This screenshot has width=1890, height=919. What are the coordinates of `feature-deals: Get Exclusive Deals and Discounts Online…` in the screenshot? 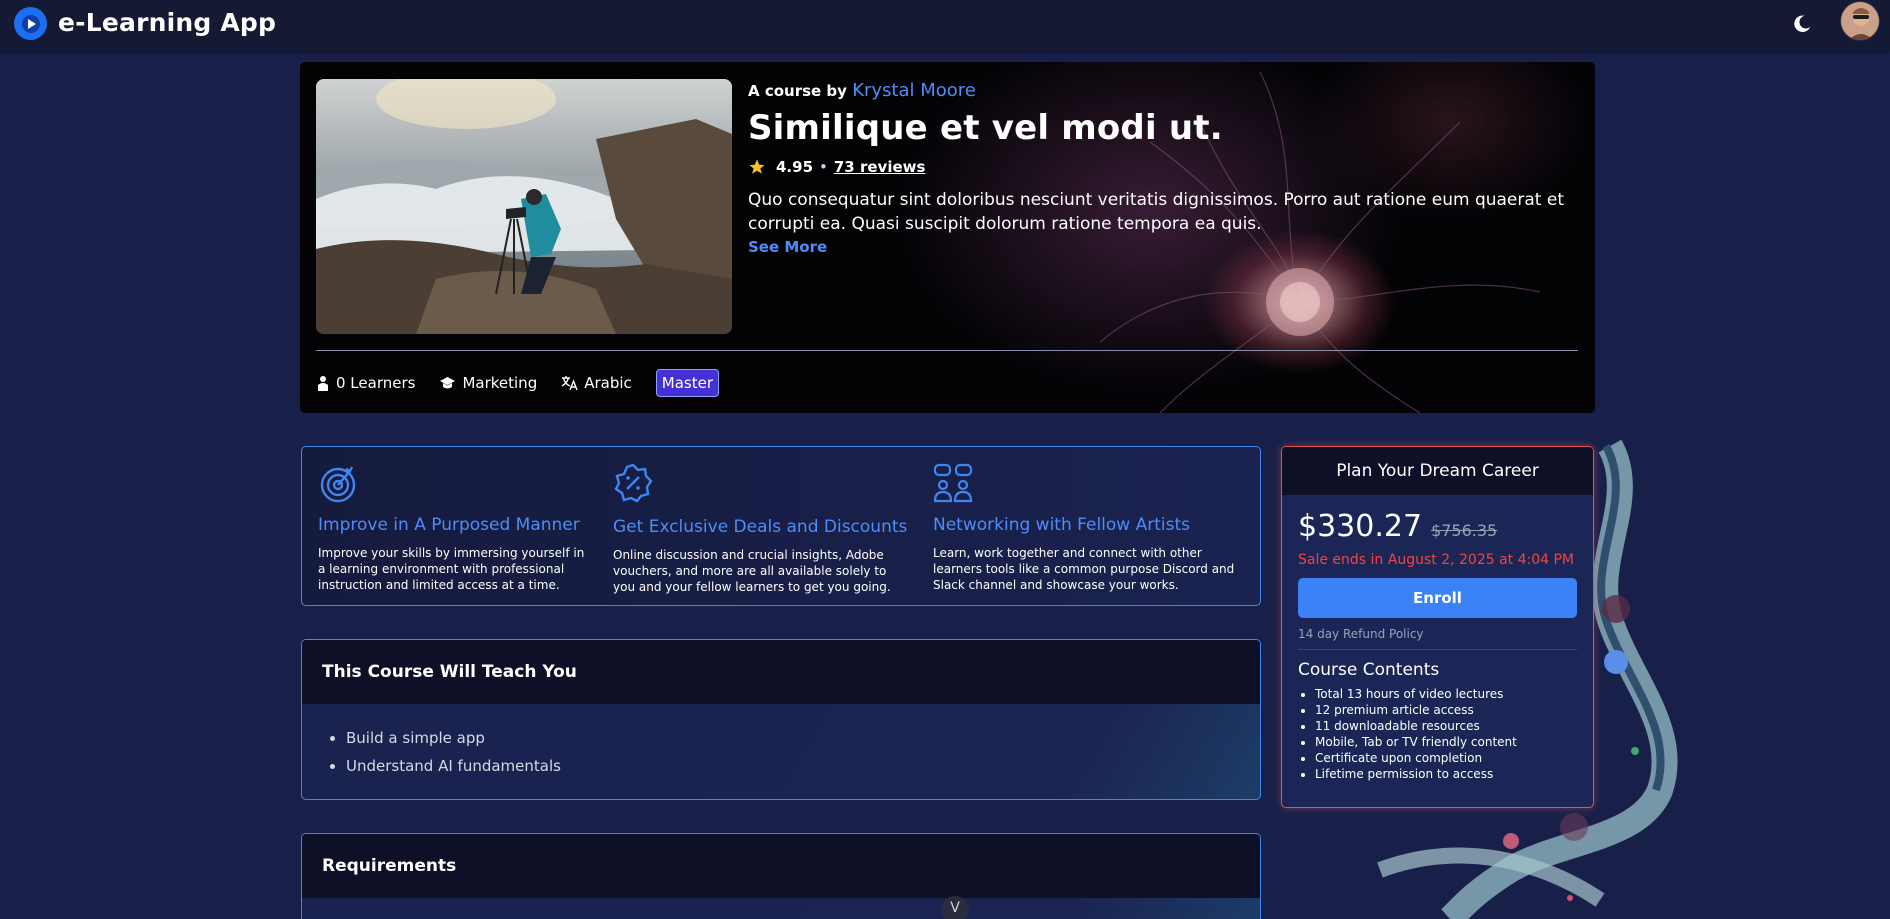 It's located at (762, 529).